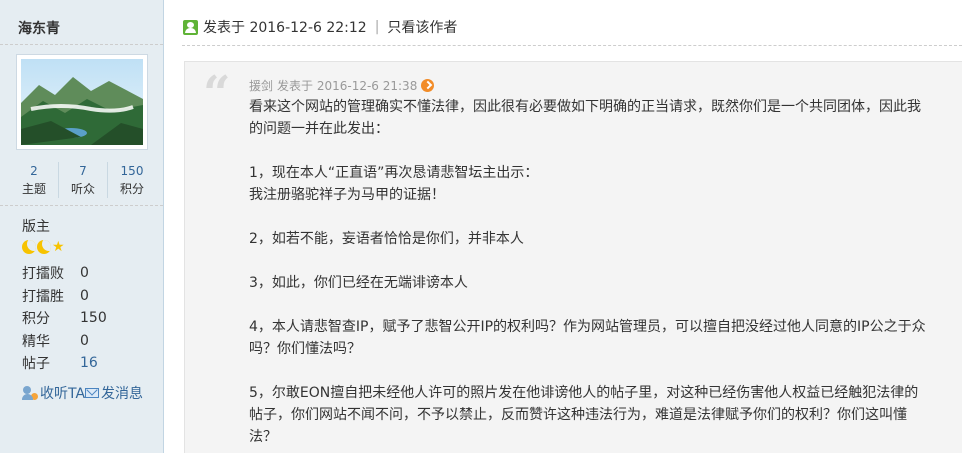  What do you see at coordinates (64, 341) in the screenshot?
I see `profile-row: 精华 0` at bounding box center [64, 341].